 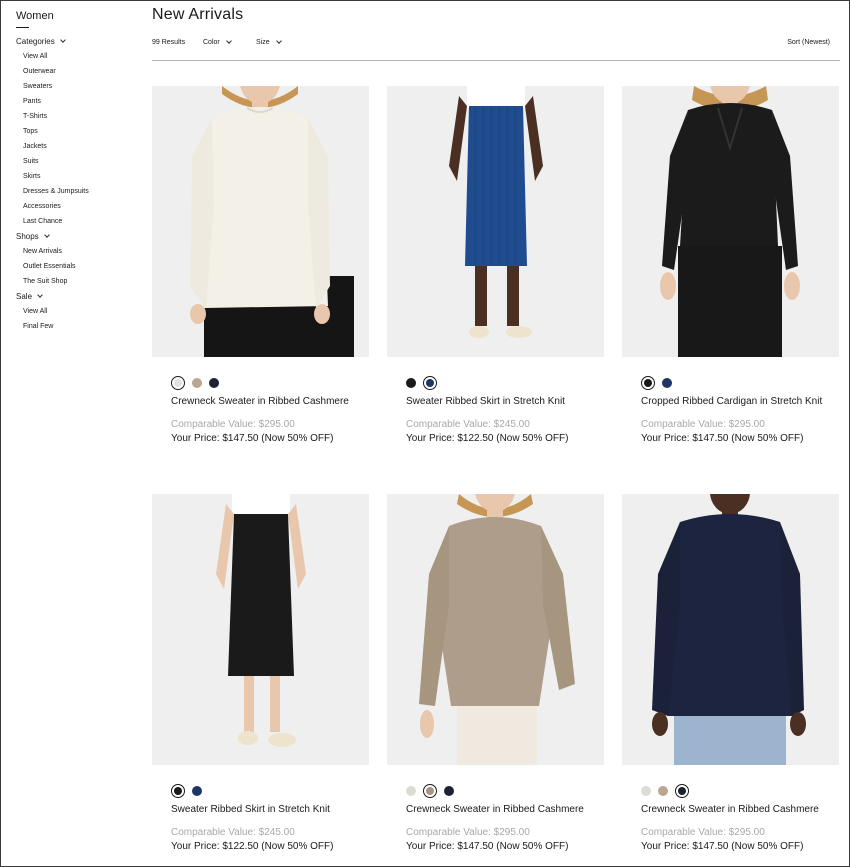 What do you see at coordinates (272, 221) in the screenshot?
I see `sweater-white-illustration` at bounding box center [272, 221].